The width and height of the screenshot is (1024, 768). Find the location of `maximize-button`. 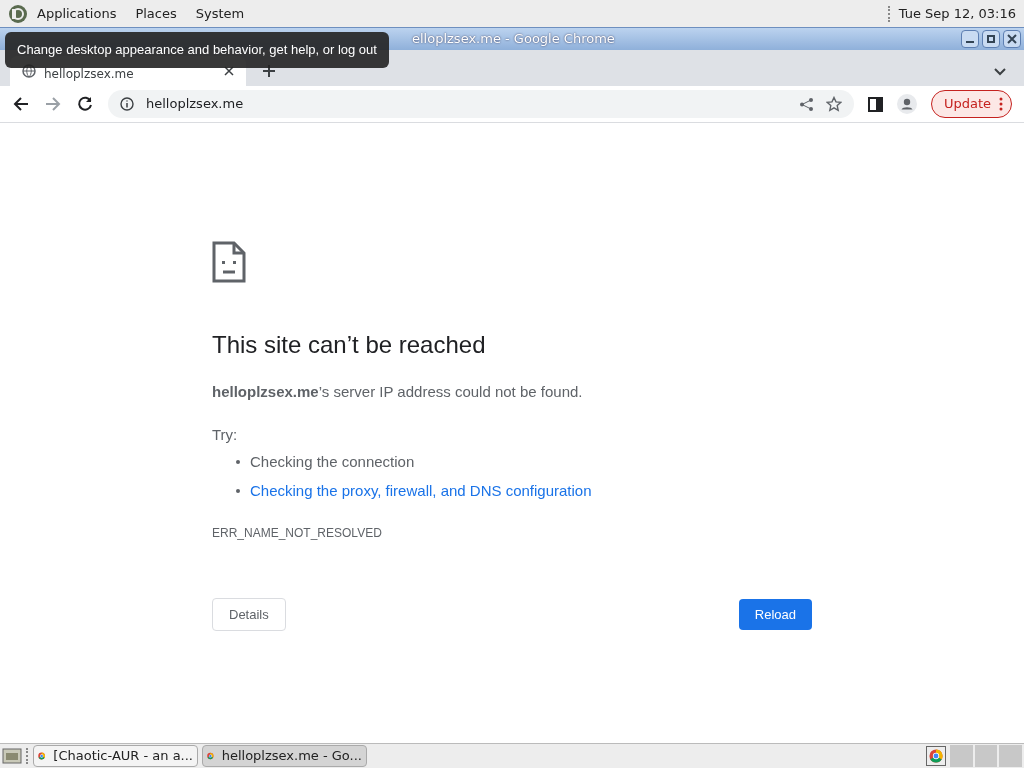

maximize-button is located at coordinates (991, 39).